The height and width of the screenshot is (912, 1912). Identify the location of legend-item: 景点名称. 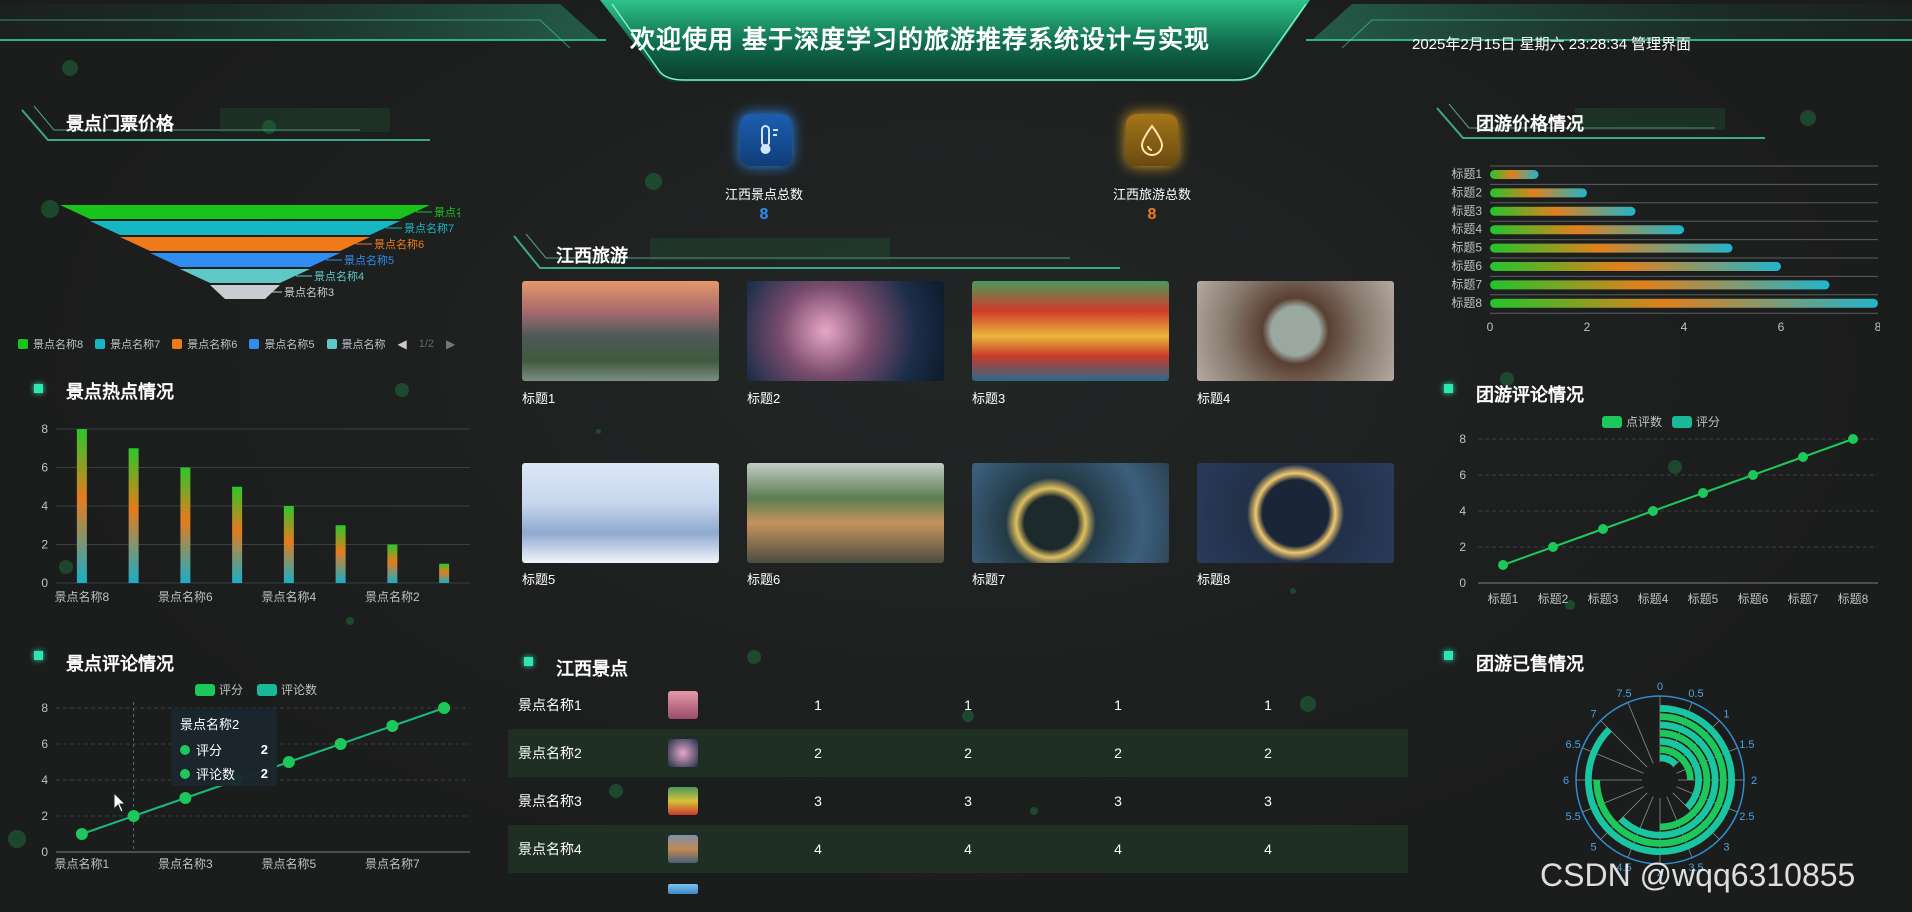
(356, 344).